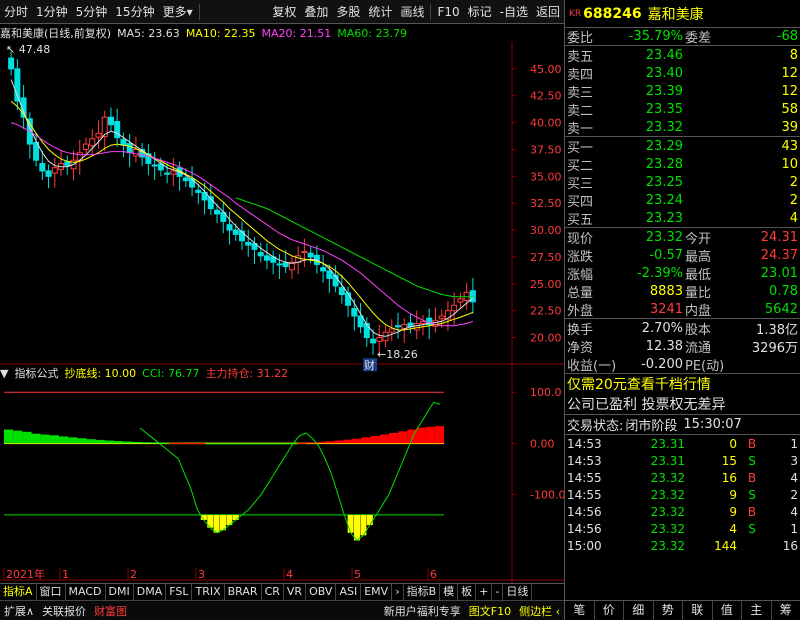  I want to click on indicator-tab-11: OBV, so click(321, 592).